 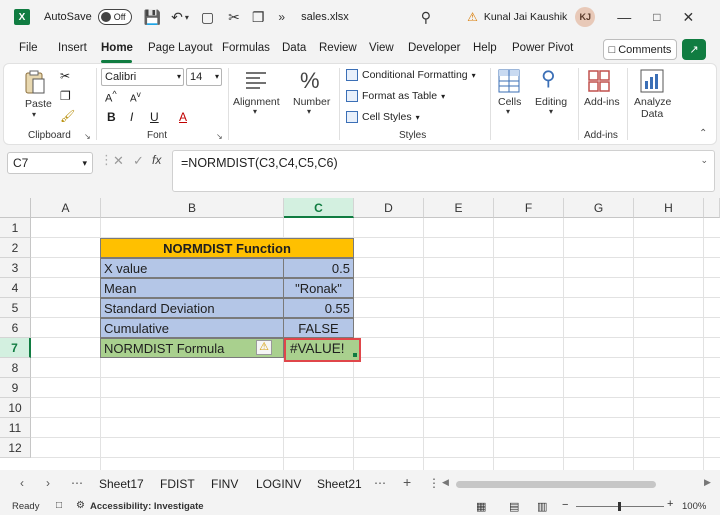 I want to click on add-ins-icon, so click(x=599, y=81).